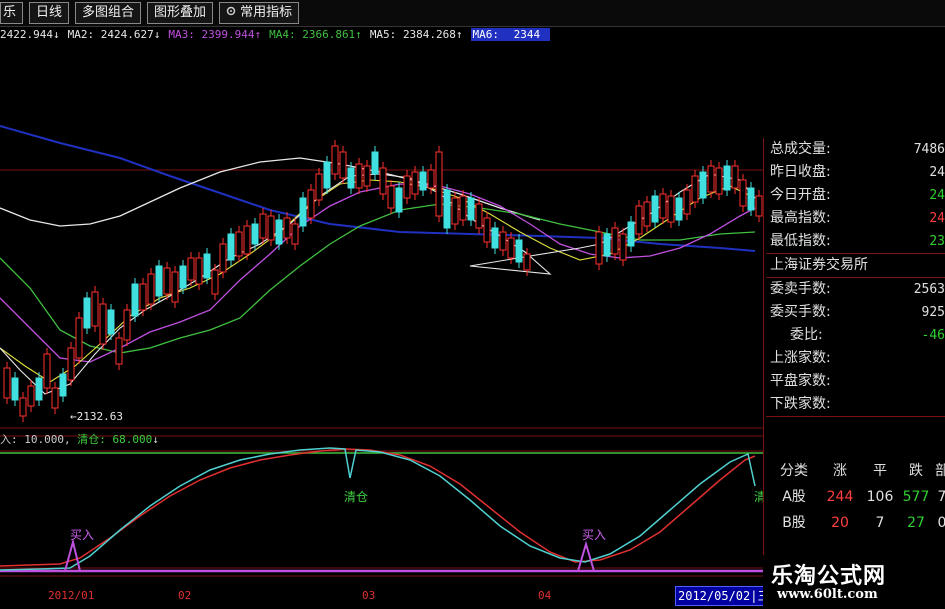 The height and width of the screenshot is (609, 945). What do you see at coordinates (863, 497) in the screenshot?
I see `table-row: A股 244 106 577 7` at bounding box center [863, 497].